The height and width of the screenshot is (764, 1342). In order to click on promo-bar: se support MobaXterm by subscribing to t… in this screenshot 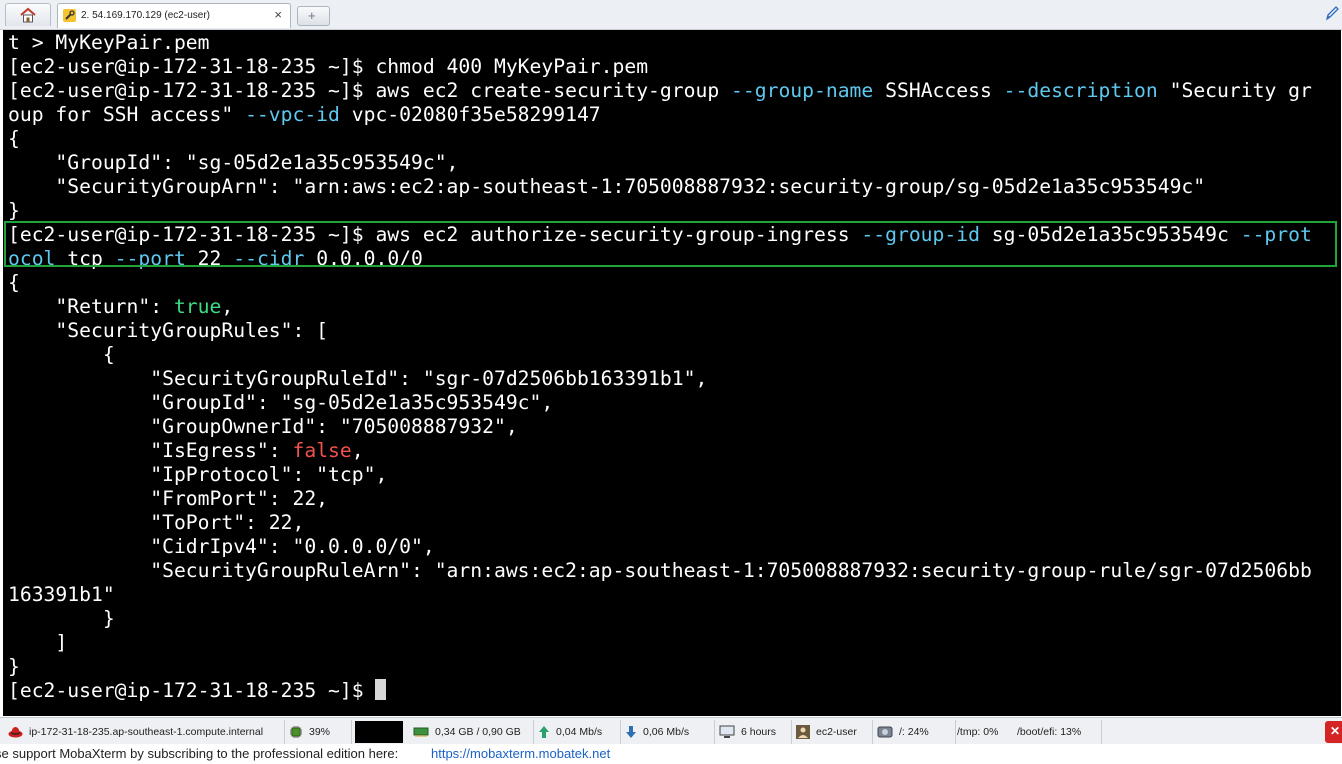, I will do `click(671, 754)`.